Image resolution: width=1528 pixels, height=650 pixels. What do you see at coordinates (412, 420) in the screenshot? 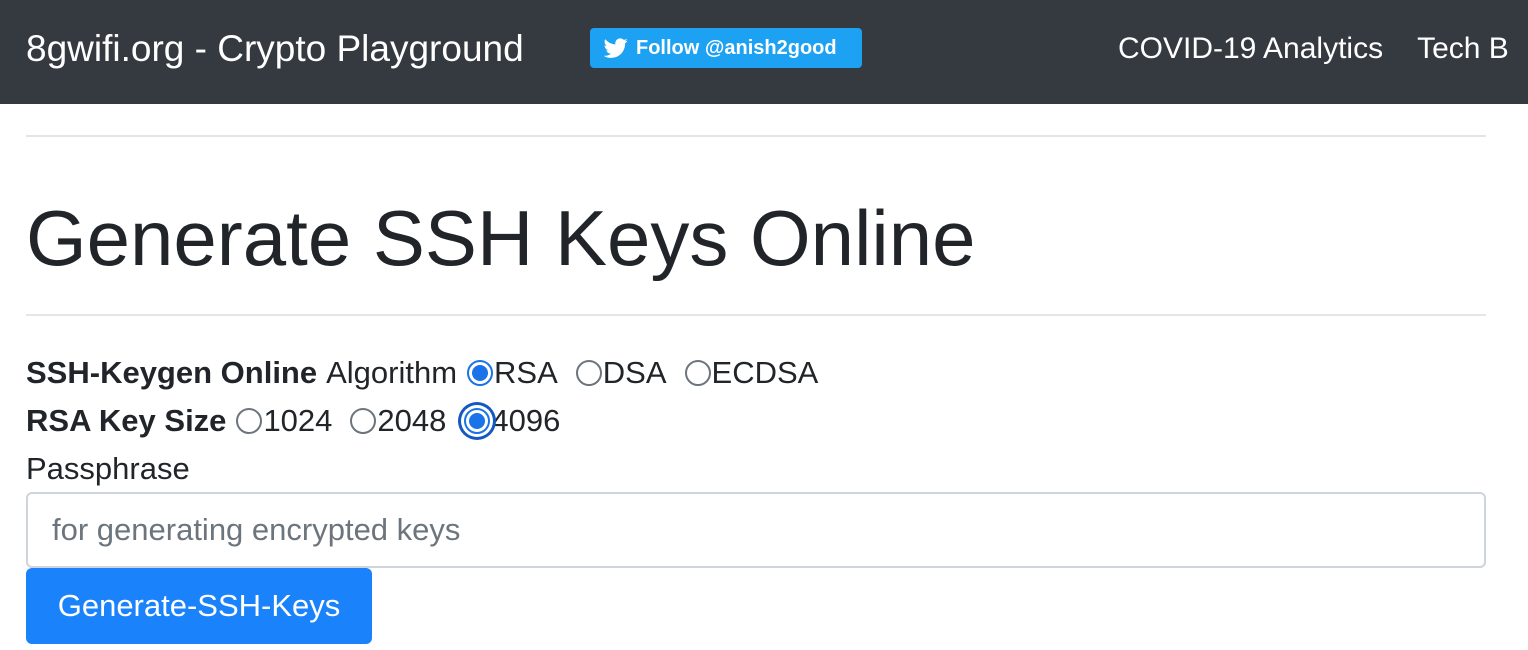
I see `radio-2048-label: 2048` at bounding box center [412, 420].